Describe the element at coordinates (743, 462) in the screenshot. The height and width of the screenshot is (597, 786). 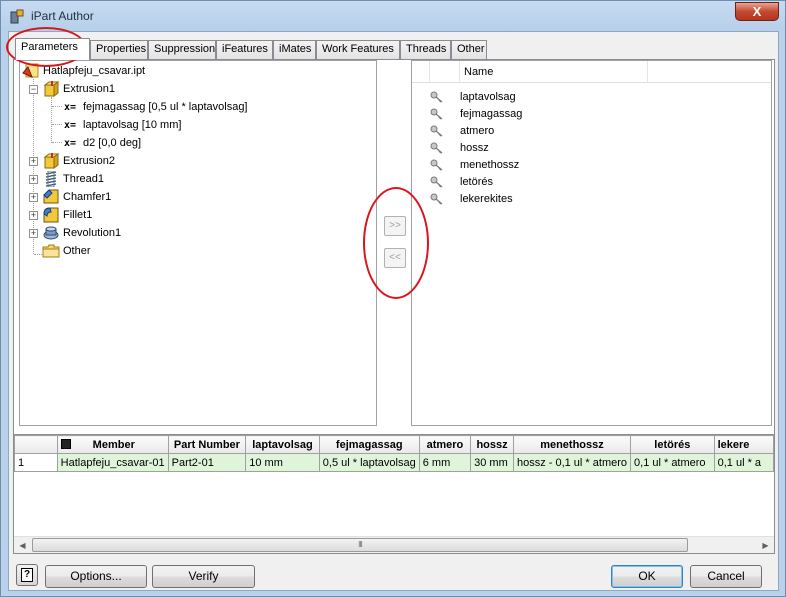
I see `table-cell: 0,1 ul * a` at that location.